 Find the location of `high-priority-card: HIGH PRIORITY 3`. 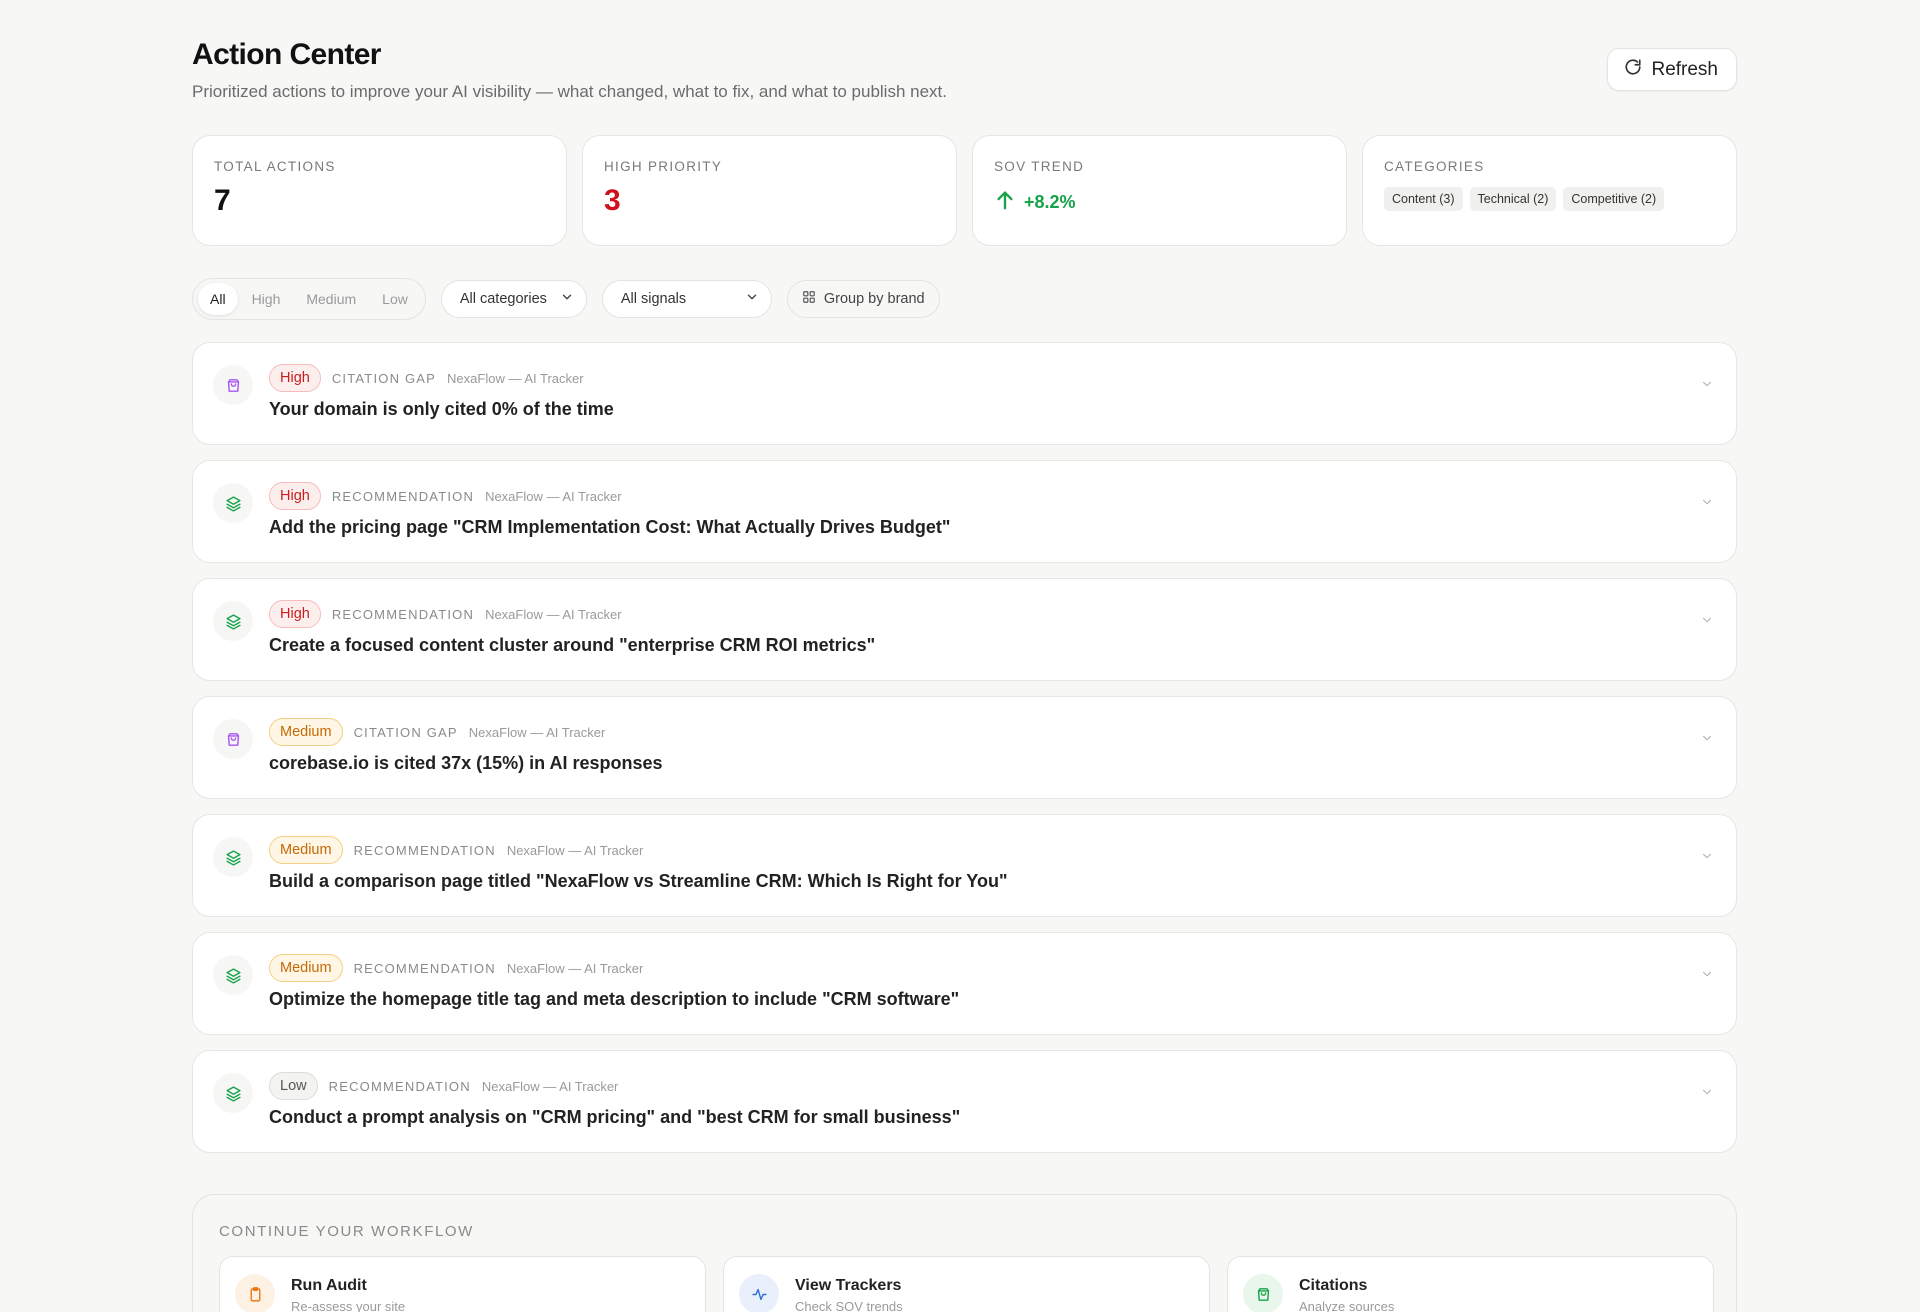

high-priority-card: HIGH PRIORITY 3 is located at coordinates (769, 190).